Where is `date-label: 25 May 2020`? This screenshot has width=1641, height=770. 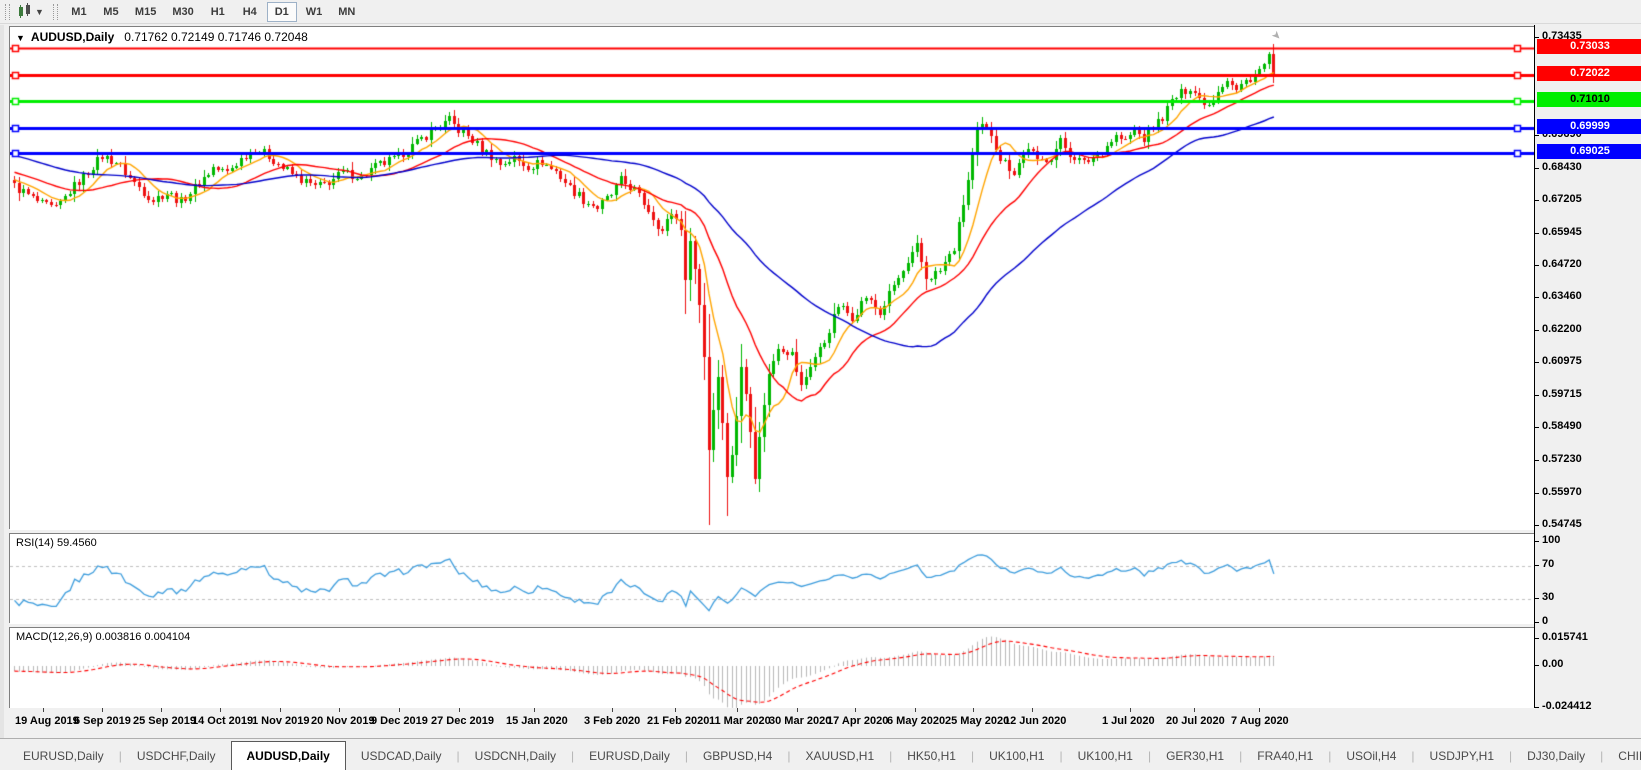 date-label: 25 May 2020 is located at coordinates (977, 721).